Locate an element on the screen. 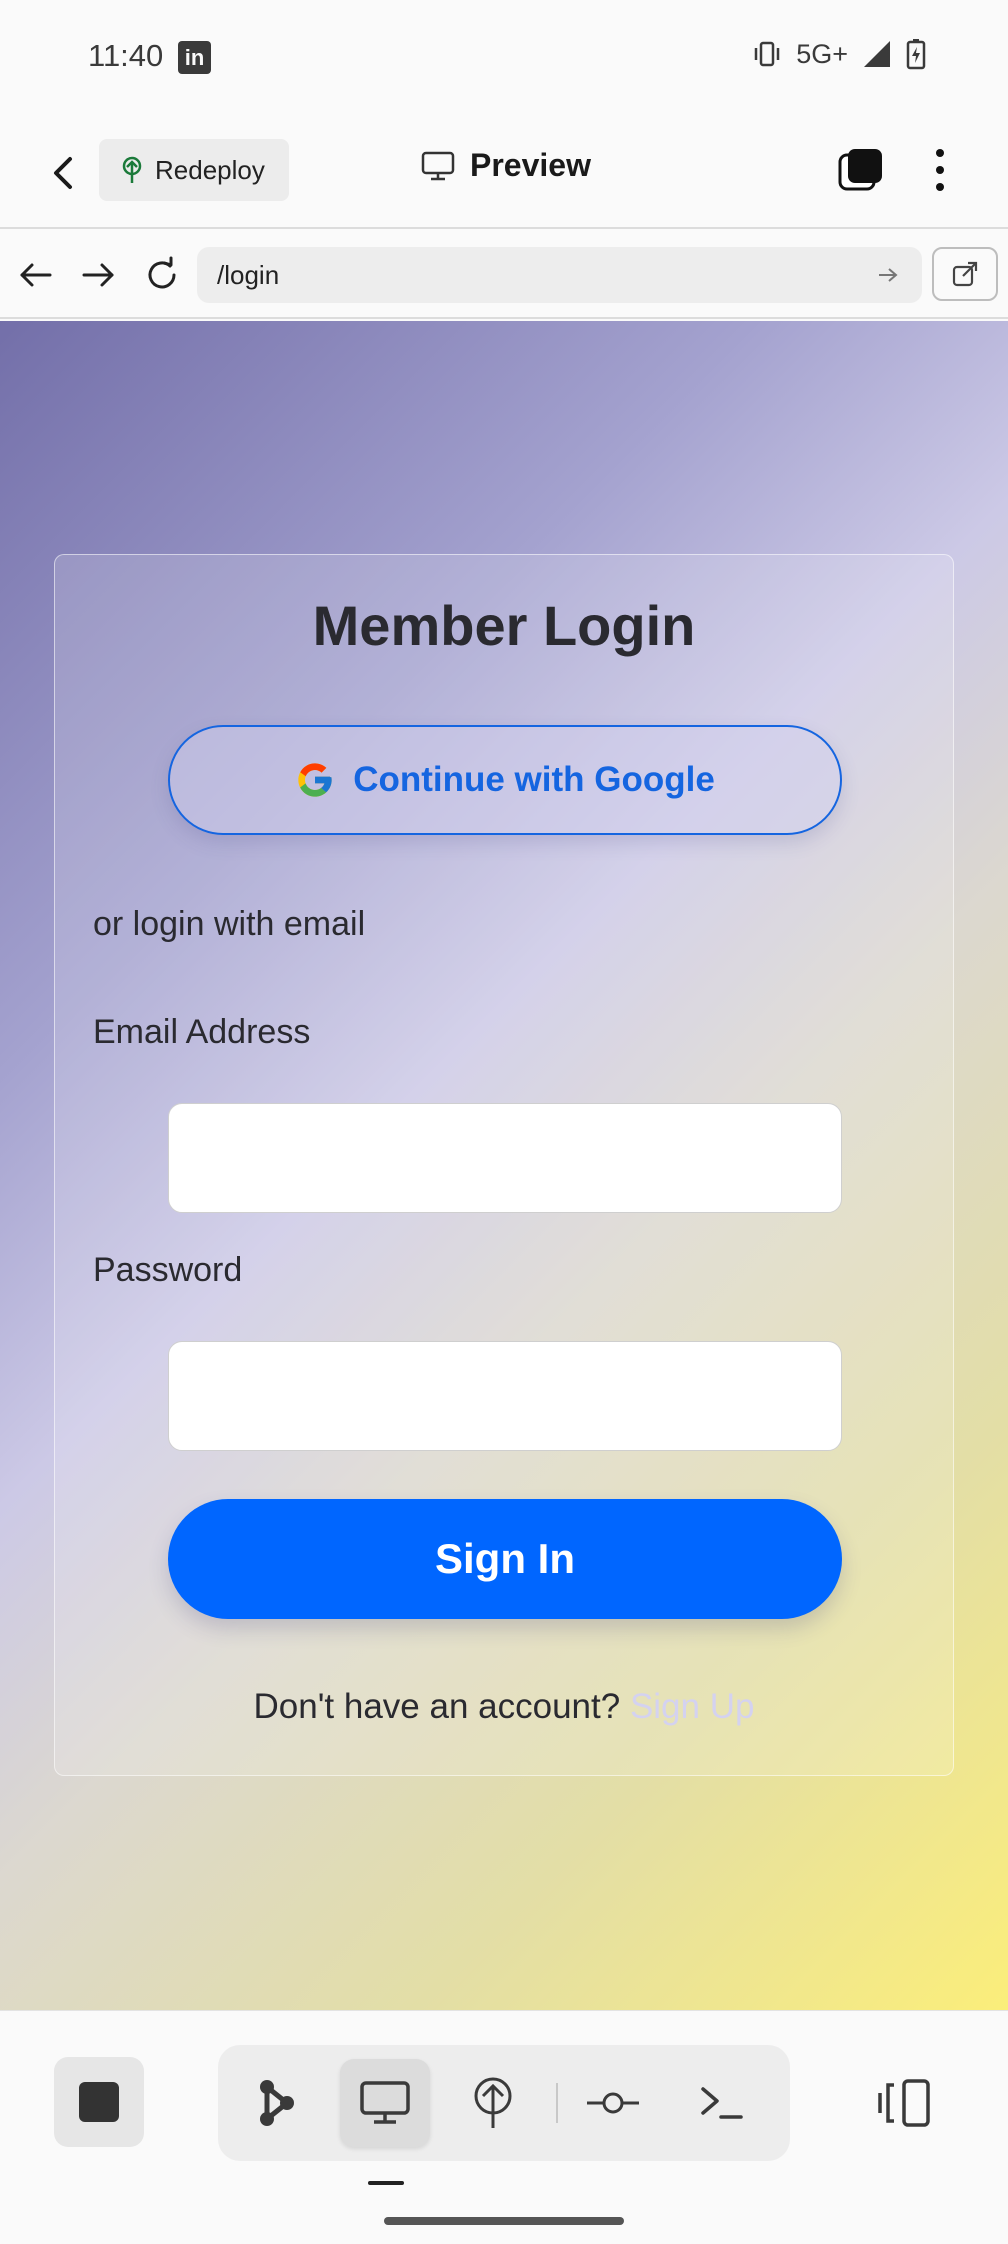 This screenshot has height=2244, width=1008. preview-title: Preview is located at coordinates (505, 165).